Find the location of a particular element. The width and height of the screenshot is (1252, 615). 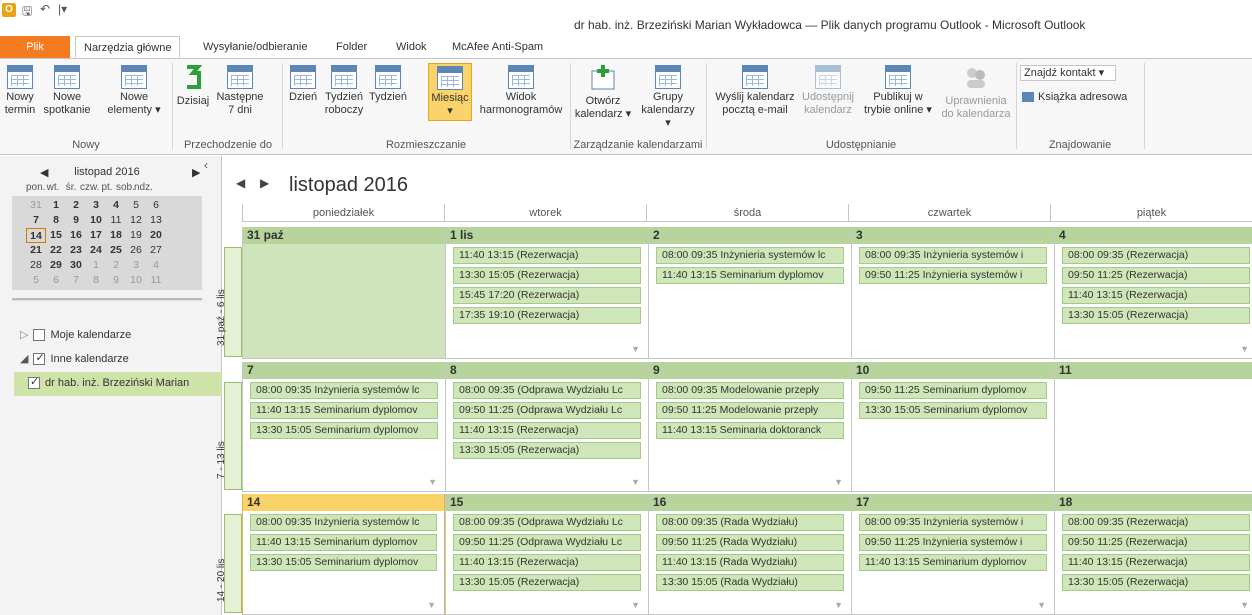

mini-calendar-day: 6 is located at coordinates (56, 280).